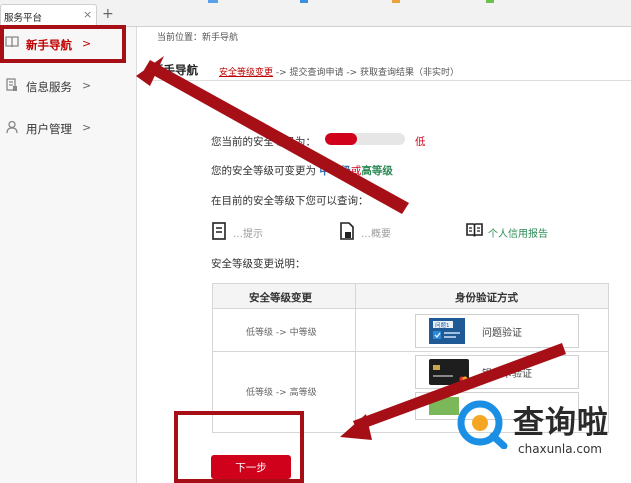 The image size is (631, 483). Describe the element at coordinates (561, 423) in the screenshot. I see `watermark-title: 查询啦` at that location.